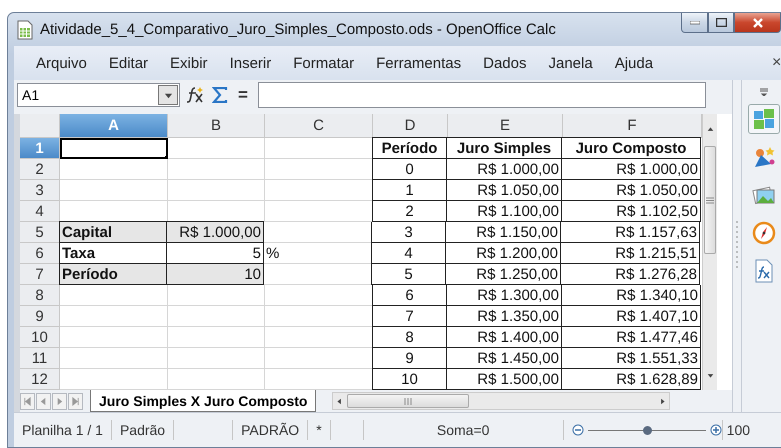 This screenshot has width=781, height=448. What do you see at coordinates (504, 295) in the screenshot?
I see `table-cell: R$ 1.300,00` at bounding box center [504, 295].